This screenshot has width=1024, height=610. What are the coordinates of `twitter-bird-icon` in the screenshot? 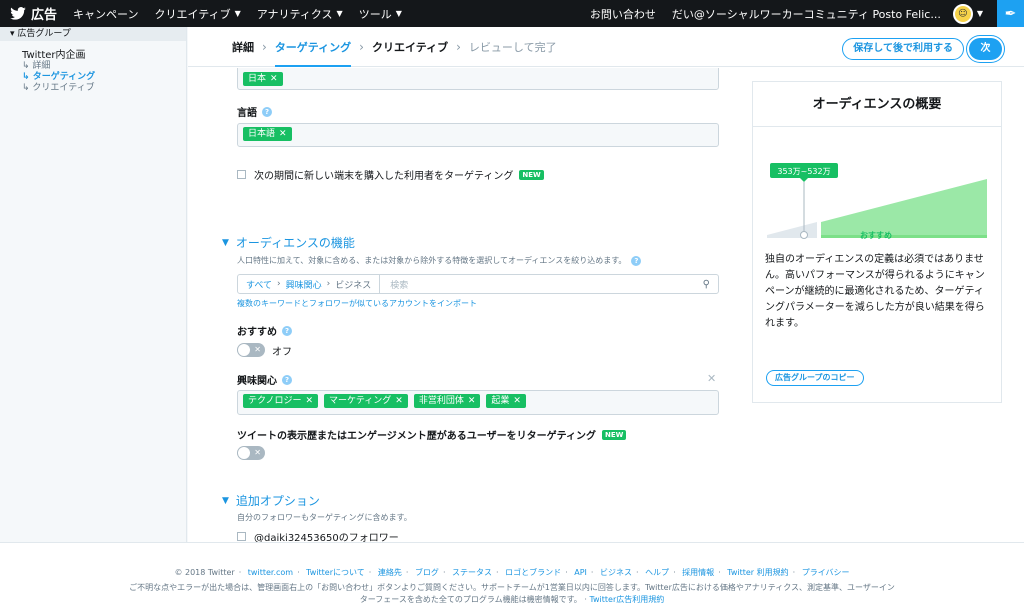 It's located at (18, 13).